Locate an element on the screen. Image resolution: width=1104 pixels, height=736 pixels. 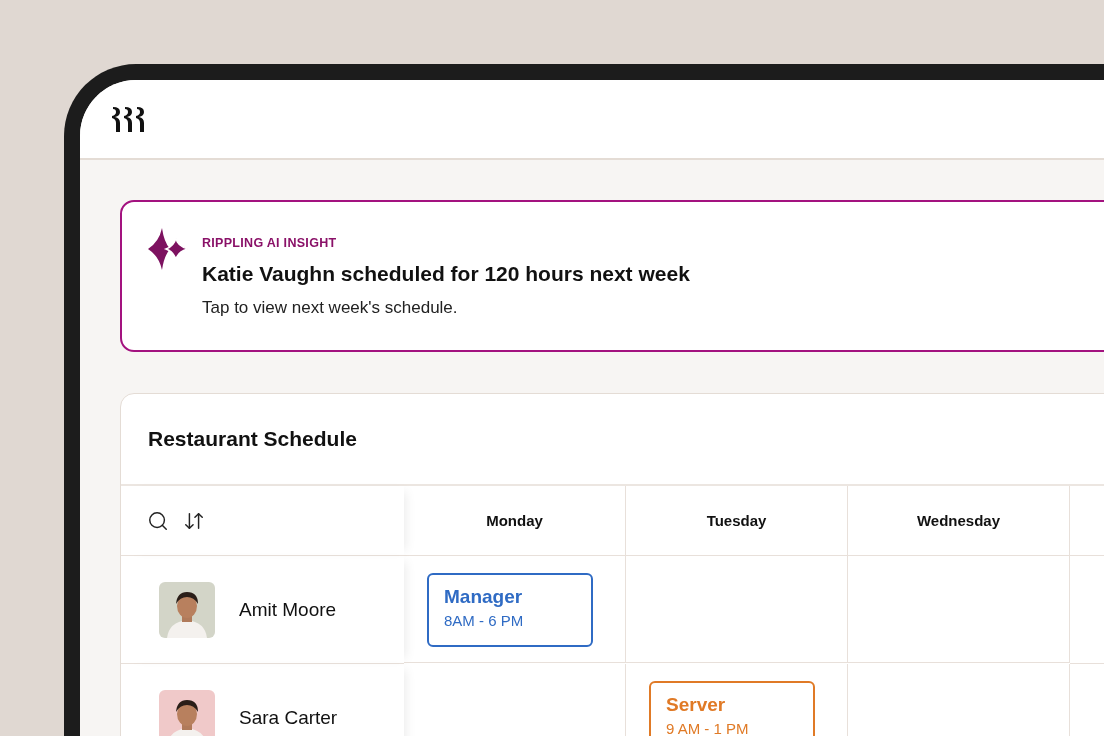
shift-block: Manager 8AM - 6 PM is located at coordinates (510, 610).